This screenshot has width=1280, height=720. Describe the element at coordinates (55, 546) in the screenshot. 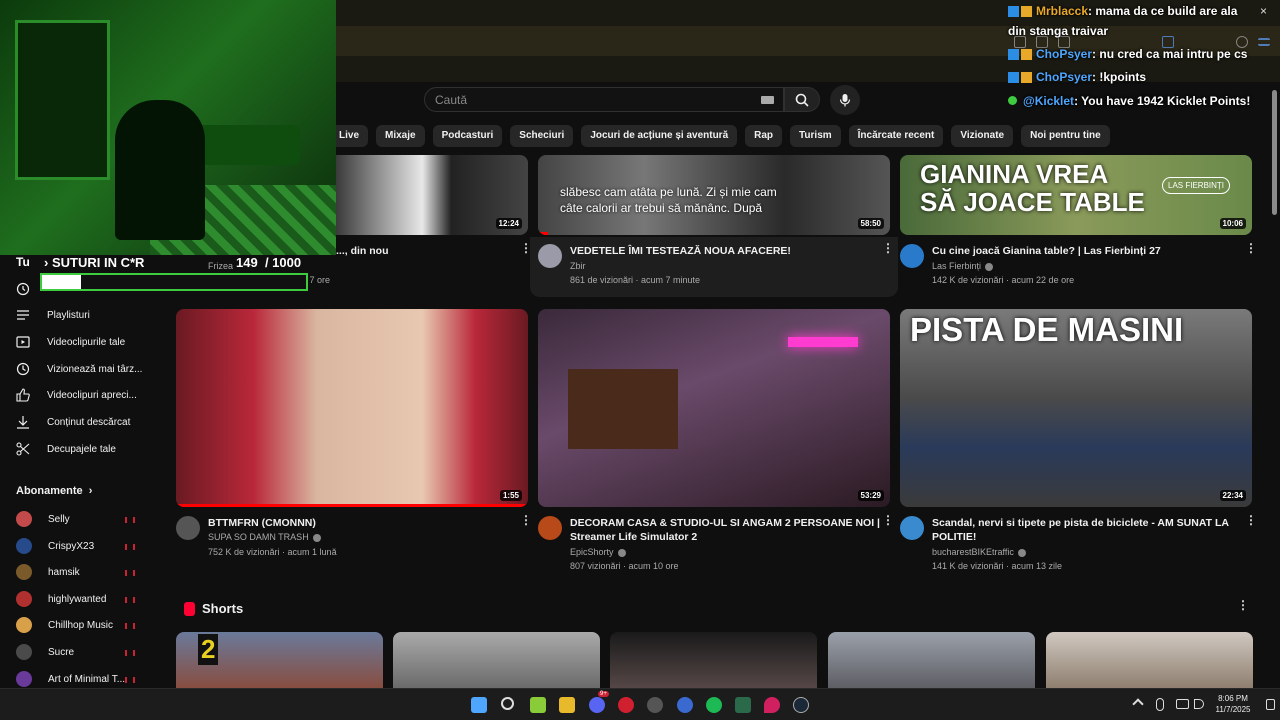

I see `subscription-item: CrispyX23` at that location.